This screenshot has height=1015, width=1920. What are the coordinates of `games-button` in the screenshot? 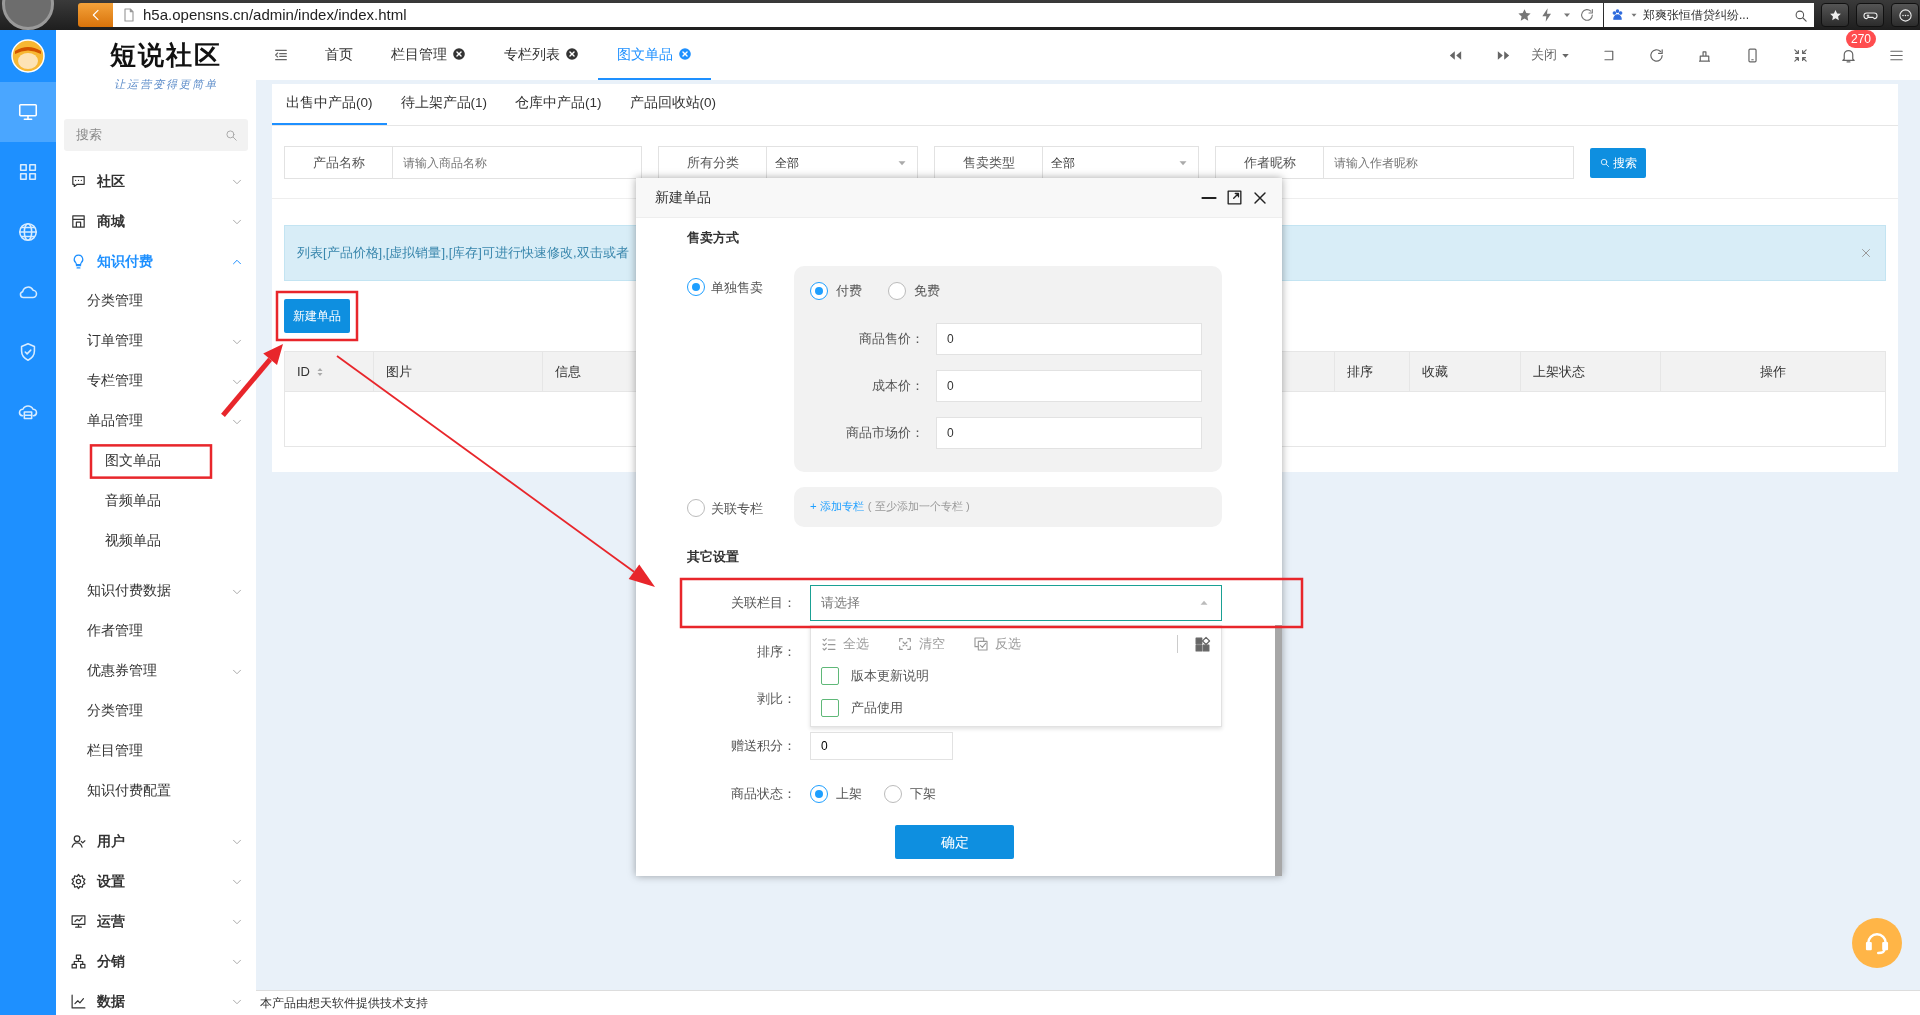 It's located at (1870, 15).